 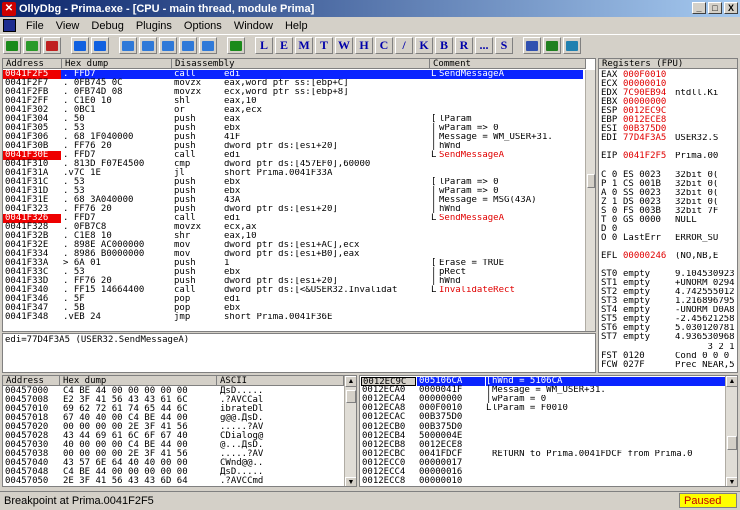 I want to click on pause-icon, so click(x=100, y=45).